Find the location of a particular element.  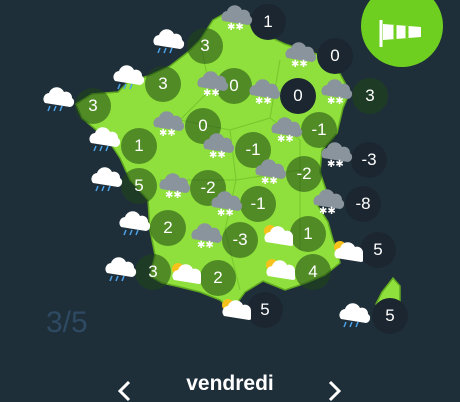

temperature-marker: -8 is located at coordinates (363, 204).